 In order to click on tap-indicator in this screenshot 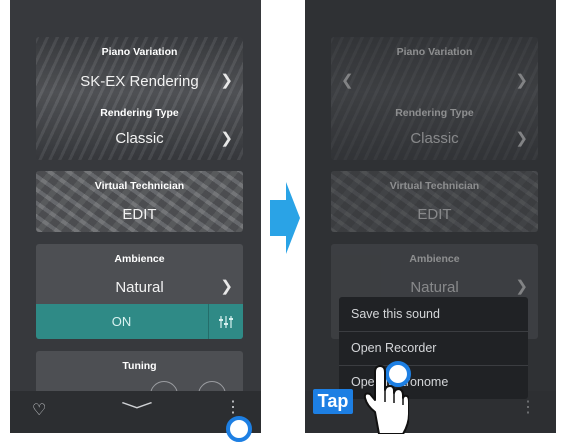, I will do `click(239, 429)`.